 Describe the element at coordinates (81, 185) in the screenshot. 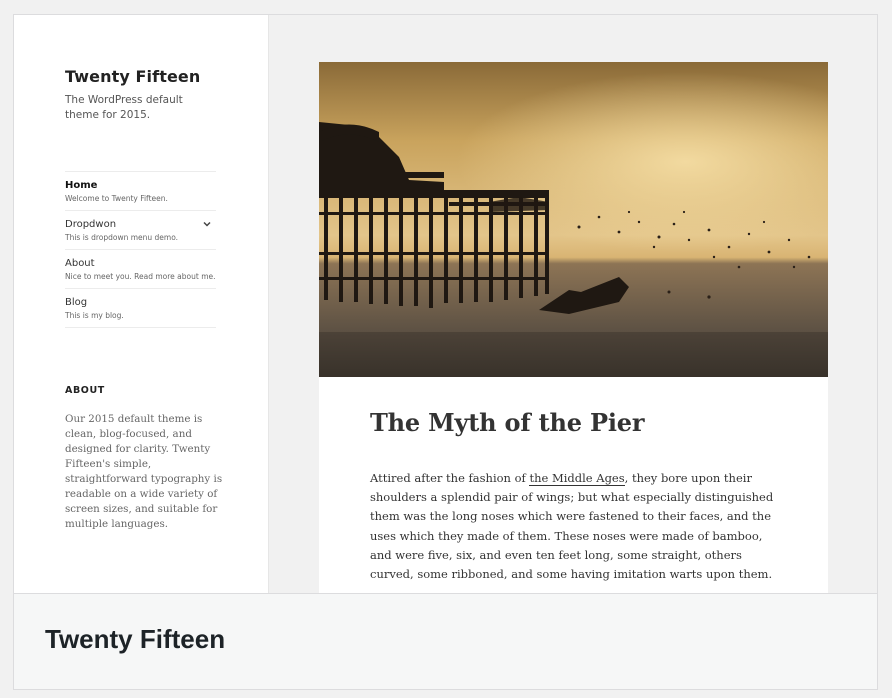

I see `menu-item-label: Home` at that location.